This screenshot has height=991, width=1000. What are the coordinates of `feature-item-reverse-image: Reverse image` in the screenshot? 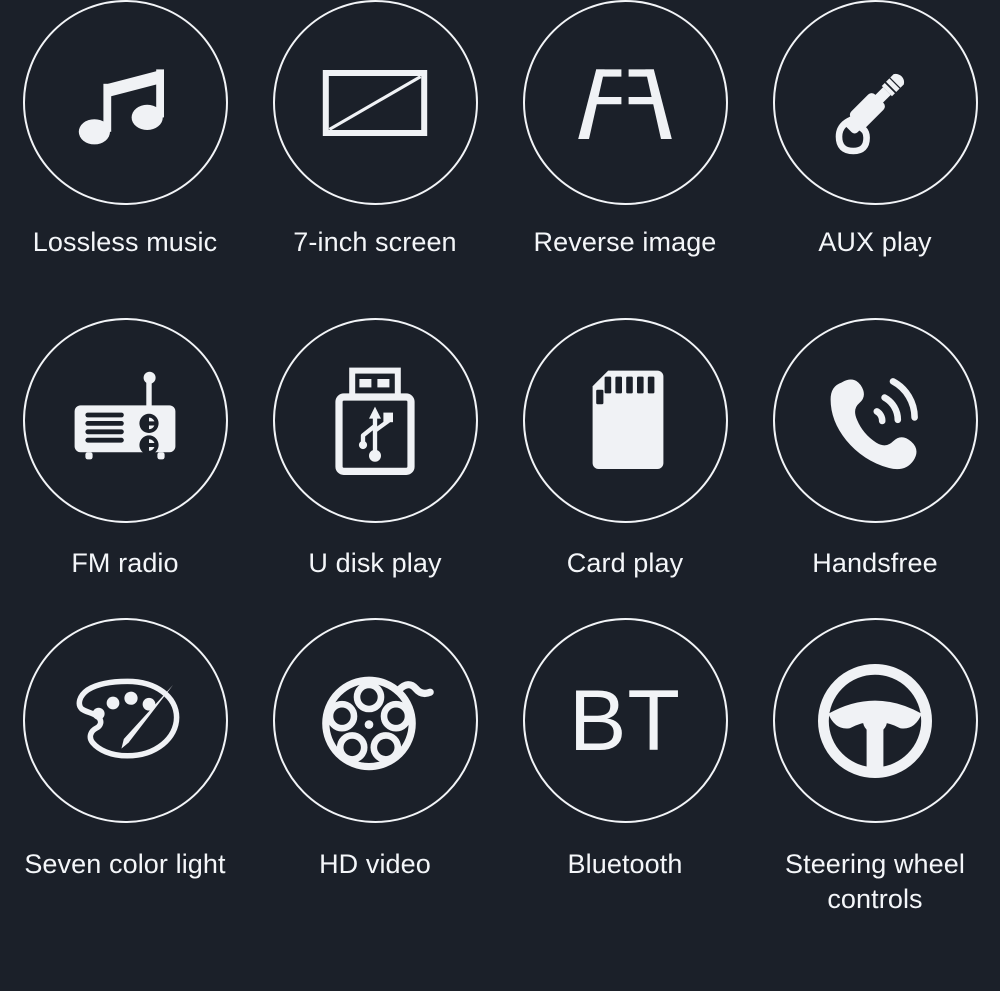 It's located at (625, 159).